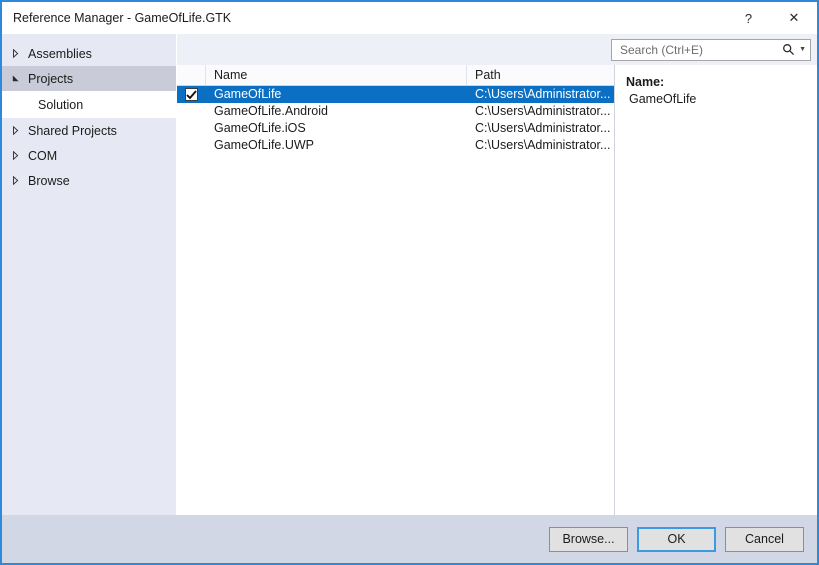 The height and width of the screenshot is (565, 819). What do you see at coordinates (271, 111) in the screenshot?
I see `row-name: GameOfLife.Android` at bounding box center [271, 111].